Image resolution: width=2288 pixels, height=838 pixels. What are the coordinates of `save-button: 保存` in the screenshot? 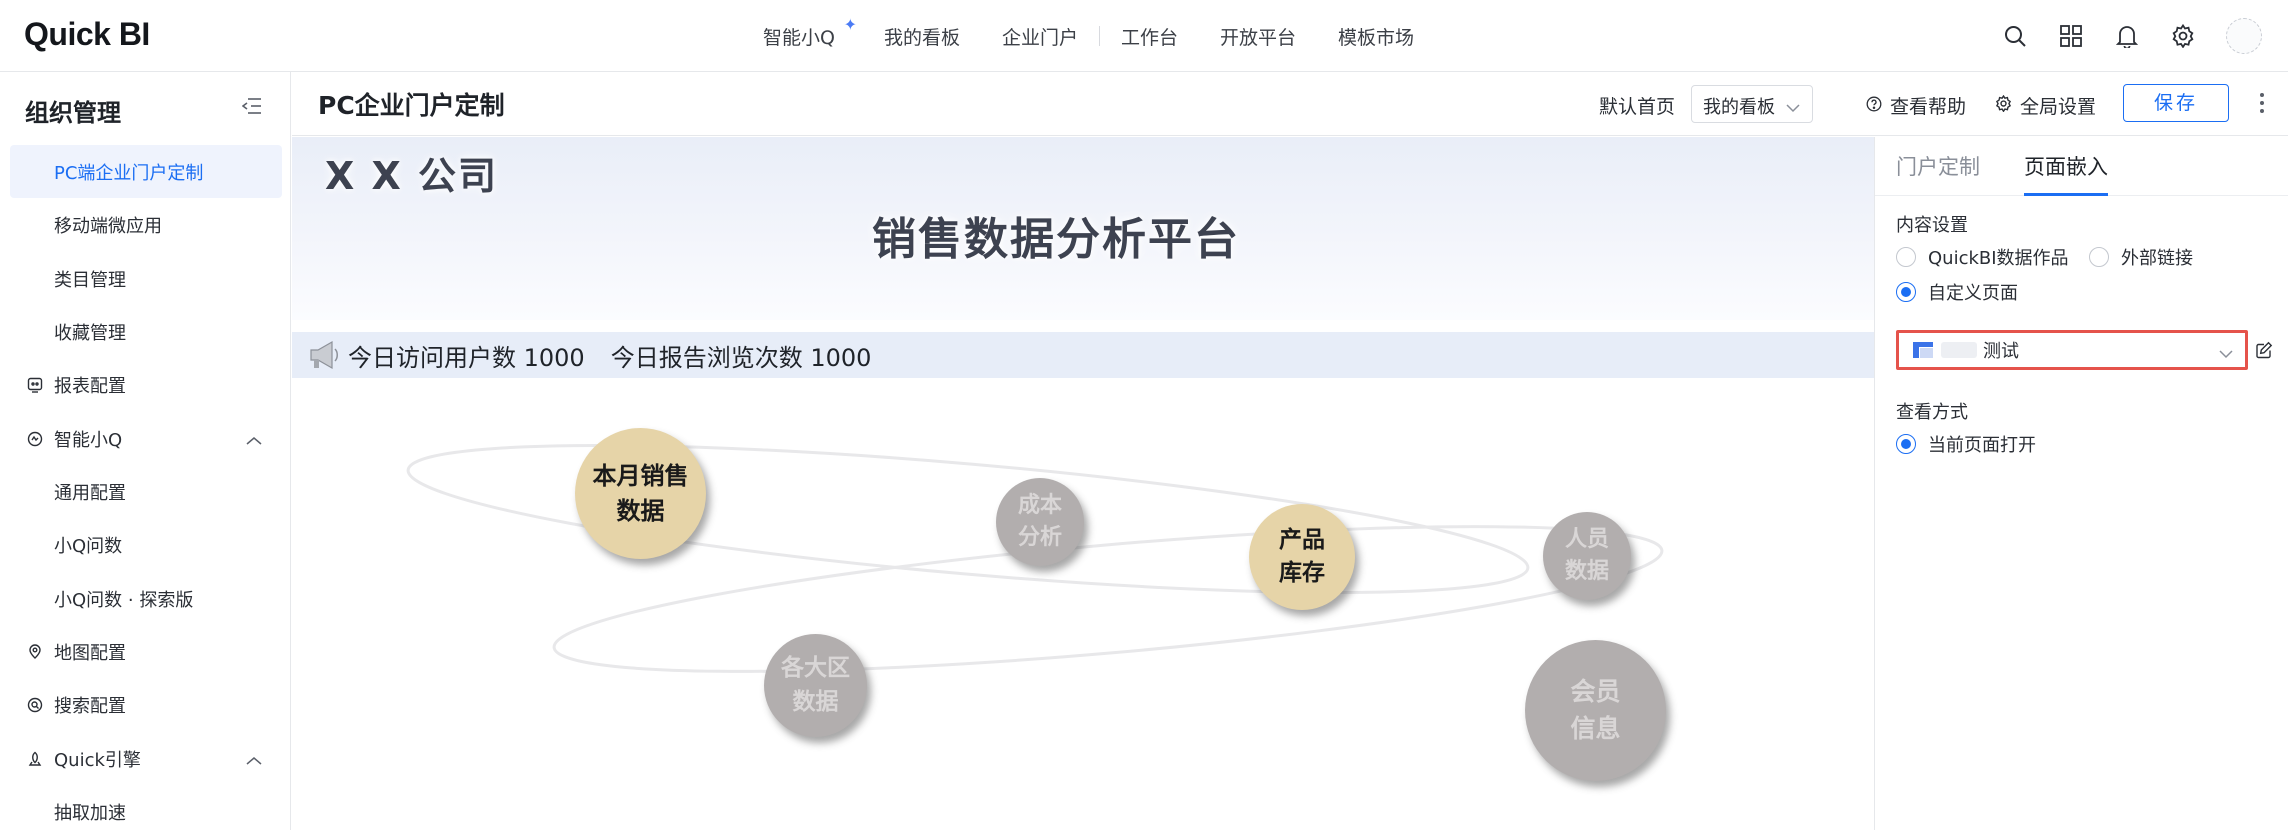 It's located at (2176, 103).